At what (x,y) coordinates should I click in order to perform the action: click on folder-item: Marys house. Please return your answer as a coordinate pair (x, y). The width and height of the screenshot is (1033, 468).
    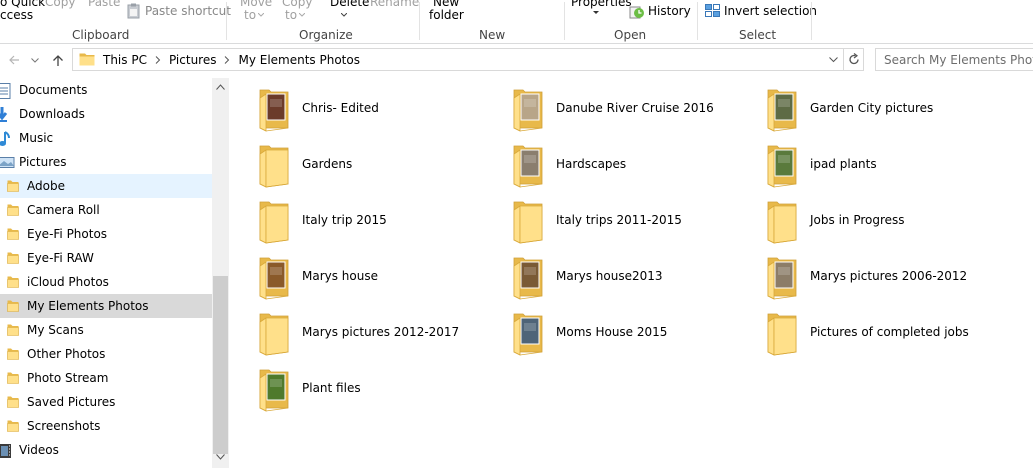
    Looking at the image, I should click on (382, 278).